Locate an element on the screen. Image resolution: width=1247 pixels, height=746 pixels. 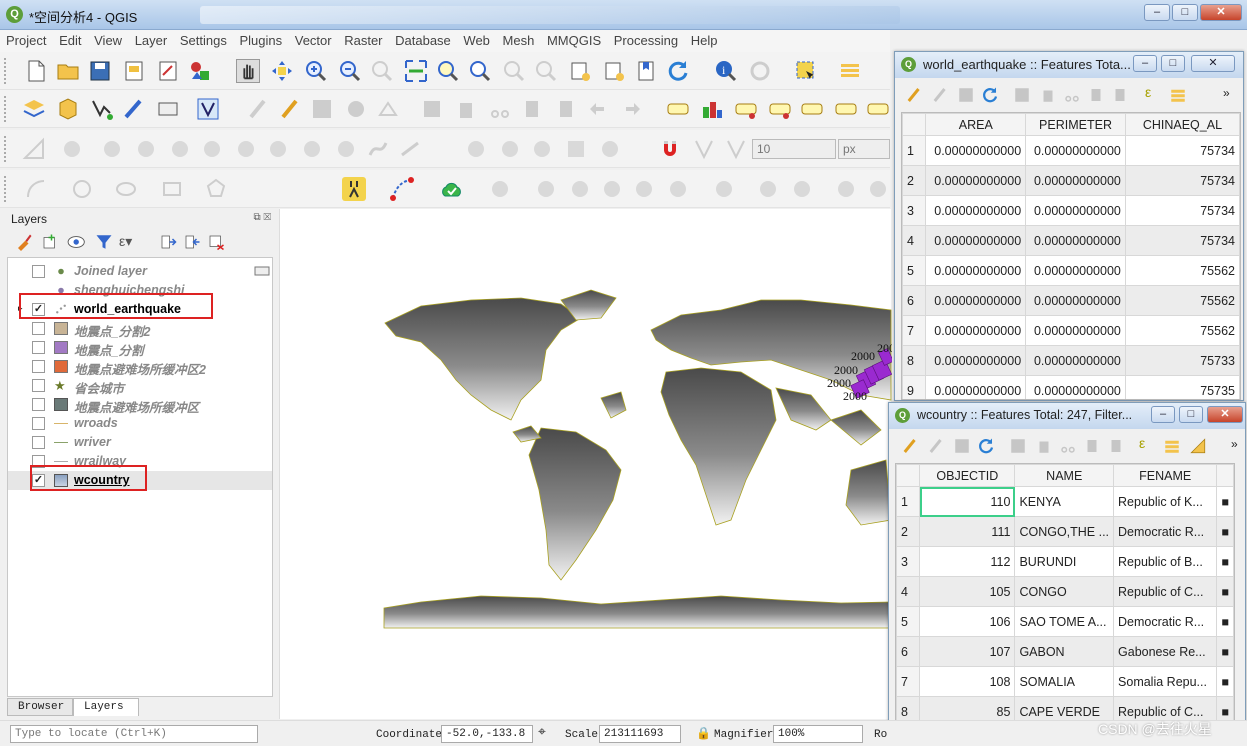
table-row: 3 112 BURUNDI Republic of B... ■ is located at coordinates (1065, 561).